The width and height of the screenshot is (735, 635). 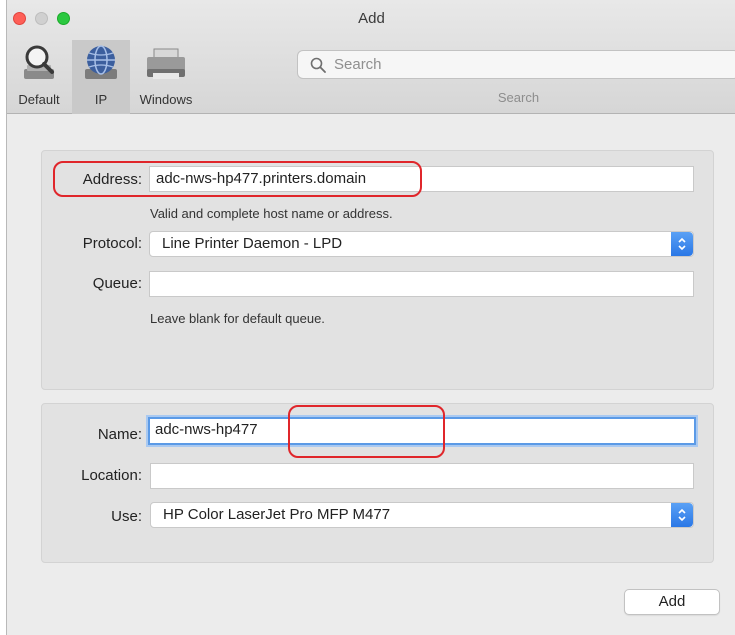 What do you see at coordinates (518, 97) in the screenshot?
I see `search-label: Search` at bounding box center [518, 97].